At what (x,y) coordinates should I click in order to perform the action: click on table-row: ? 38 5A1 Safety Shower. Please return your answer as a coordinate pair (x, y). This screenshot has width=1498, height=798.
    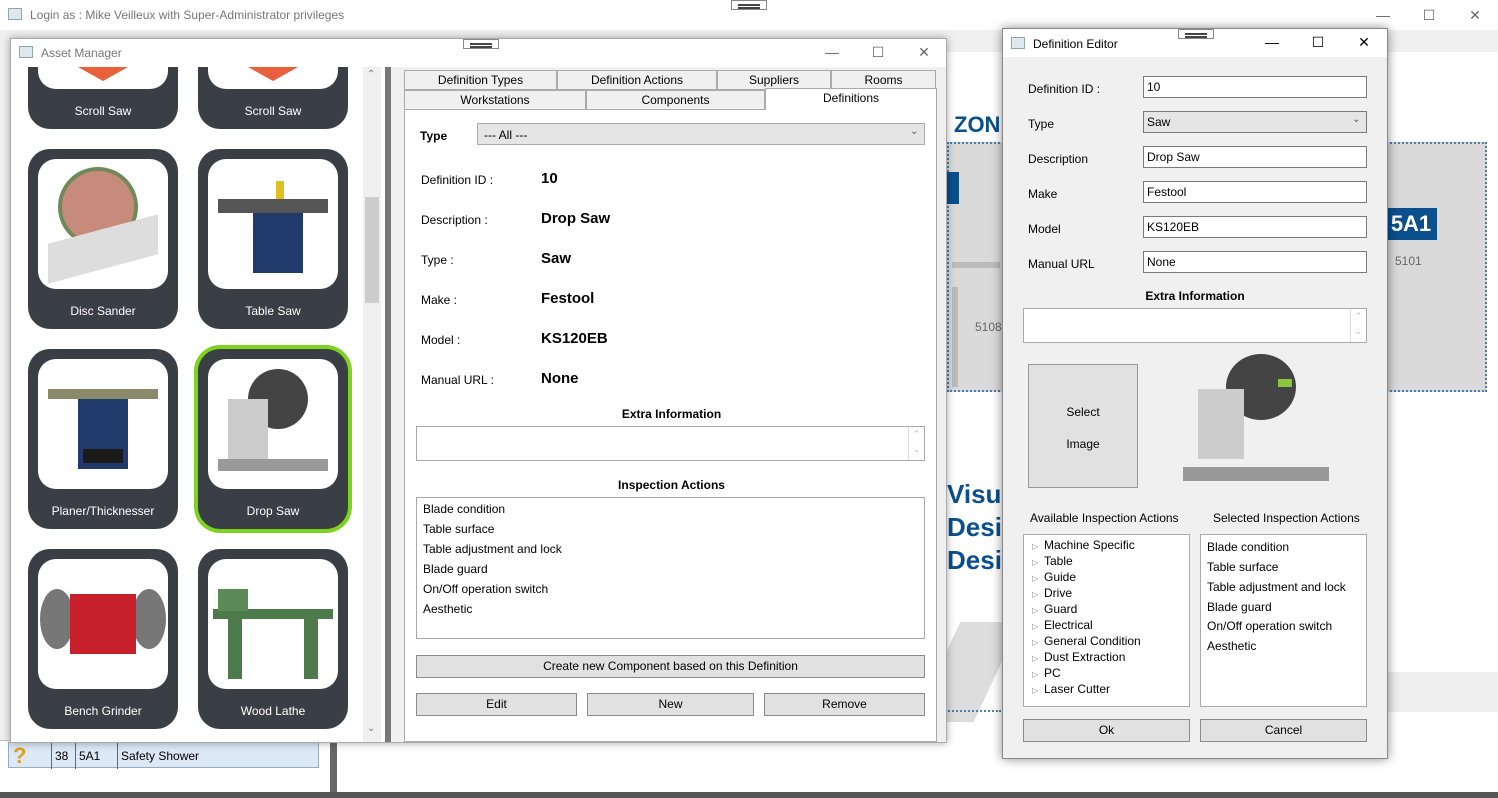
    Looking at the image, I should click on (163, 755).